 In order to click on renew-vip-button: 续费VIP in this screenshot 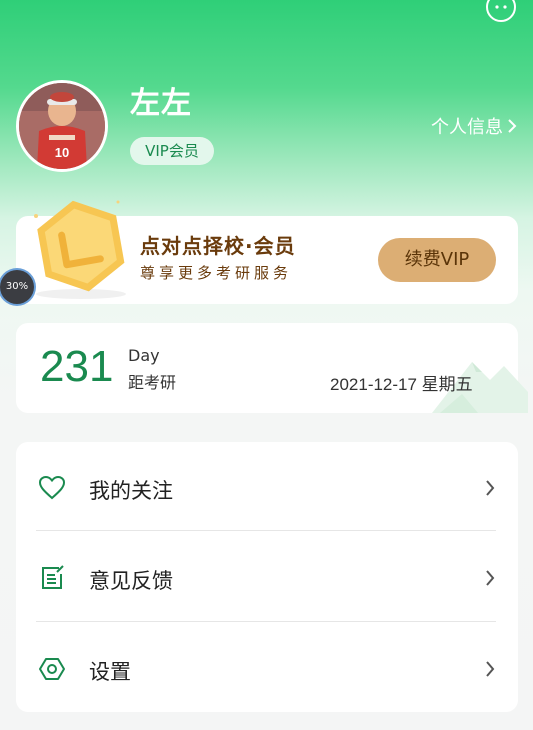, I will do `click(437, 260)`.